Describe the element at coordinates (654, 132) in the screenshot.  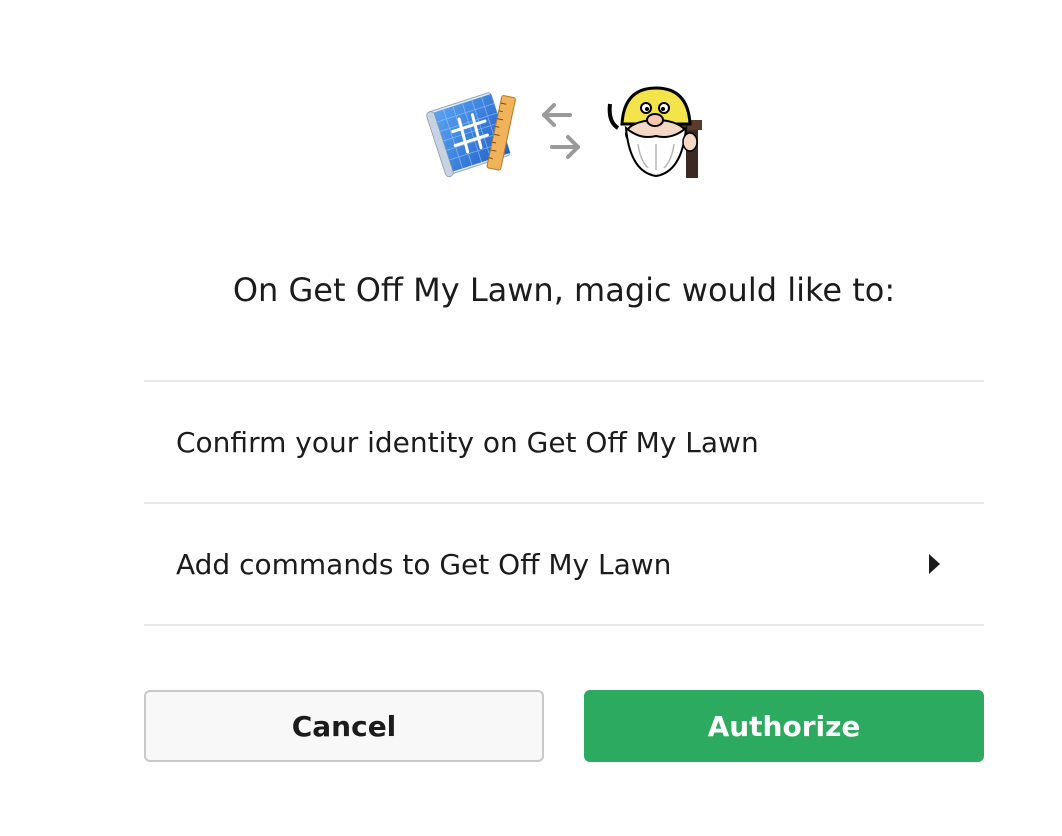
I see `grumpy-wizard-workspace-icon` at that location.